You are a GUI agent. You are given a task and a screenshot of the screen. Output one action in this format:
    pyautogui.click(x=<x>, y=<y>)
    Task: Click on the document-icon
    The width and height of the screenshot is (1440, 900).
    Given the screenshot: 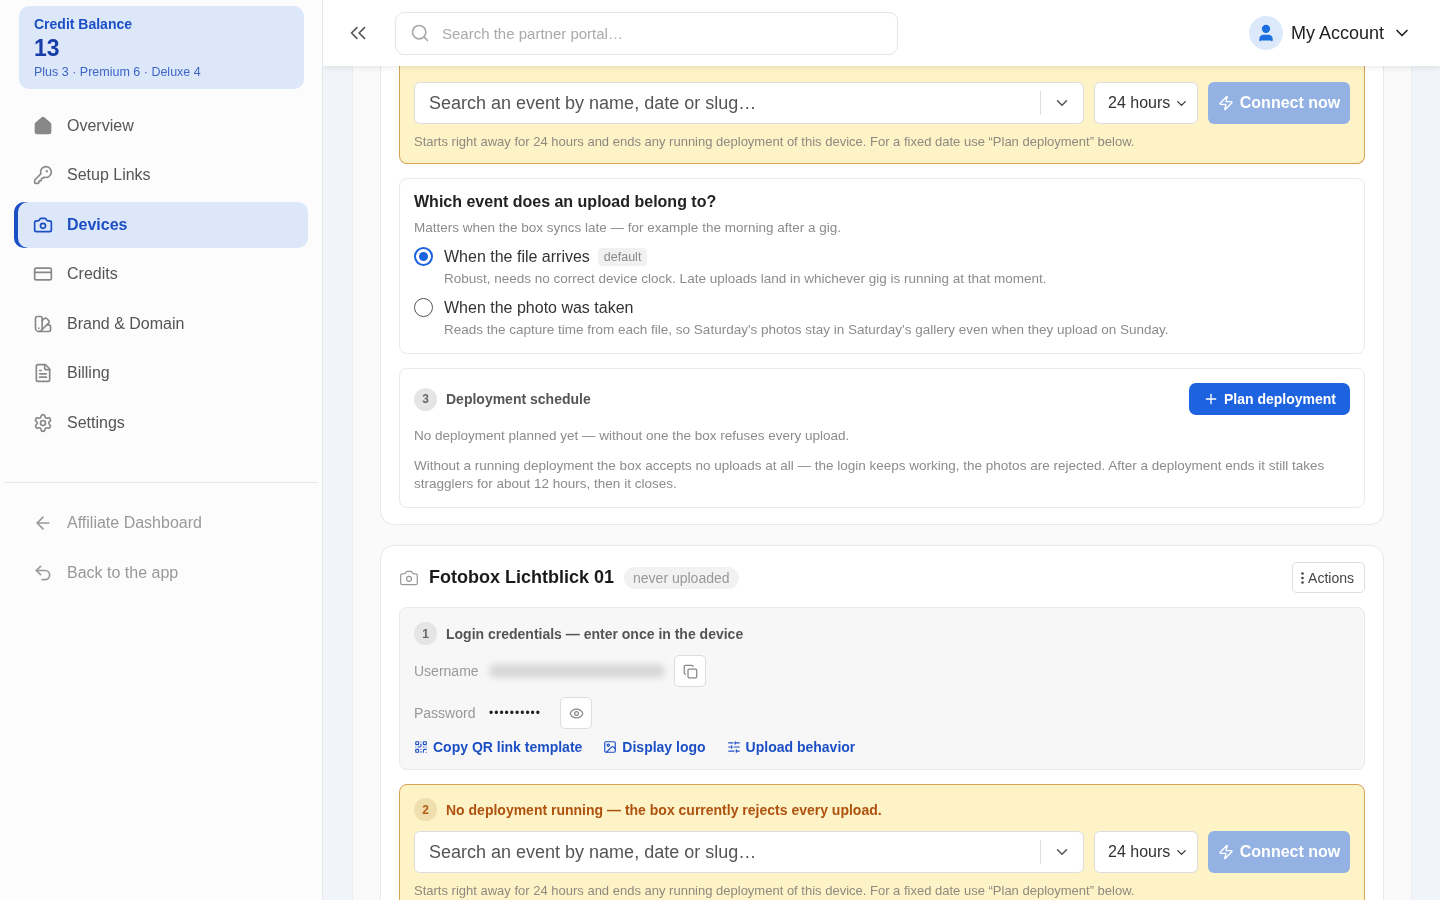 What is the action you would take?
    pyautogui.click(x=43, y=373)
    